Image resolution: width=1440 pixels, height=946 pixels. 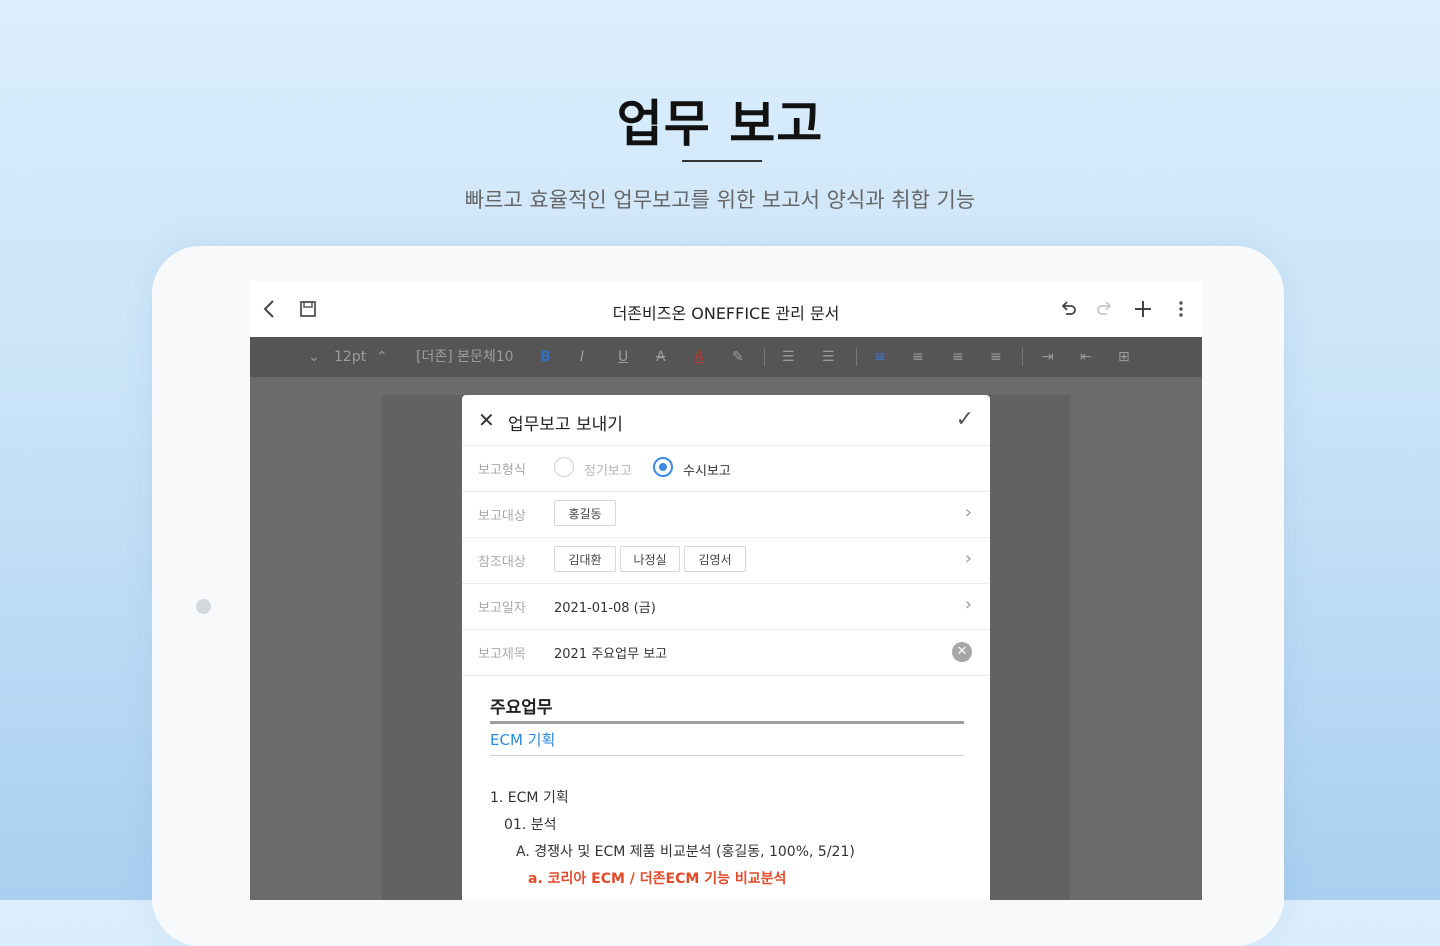 What do you see at coordinates (465, 357) in the screenshot?
I see `font-name-select: [더존] 본문체10` at bounding box center [465, 357].